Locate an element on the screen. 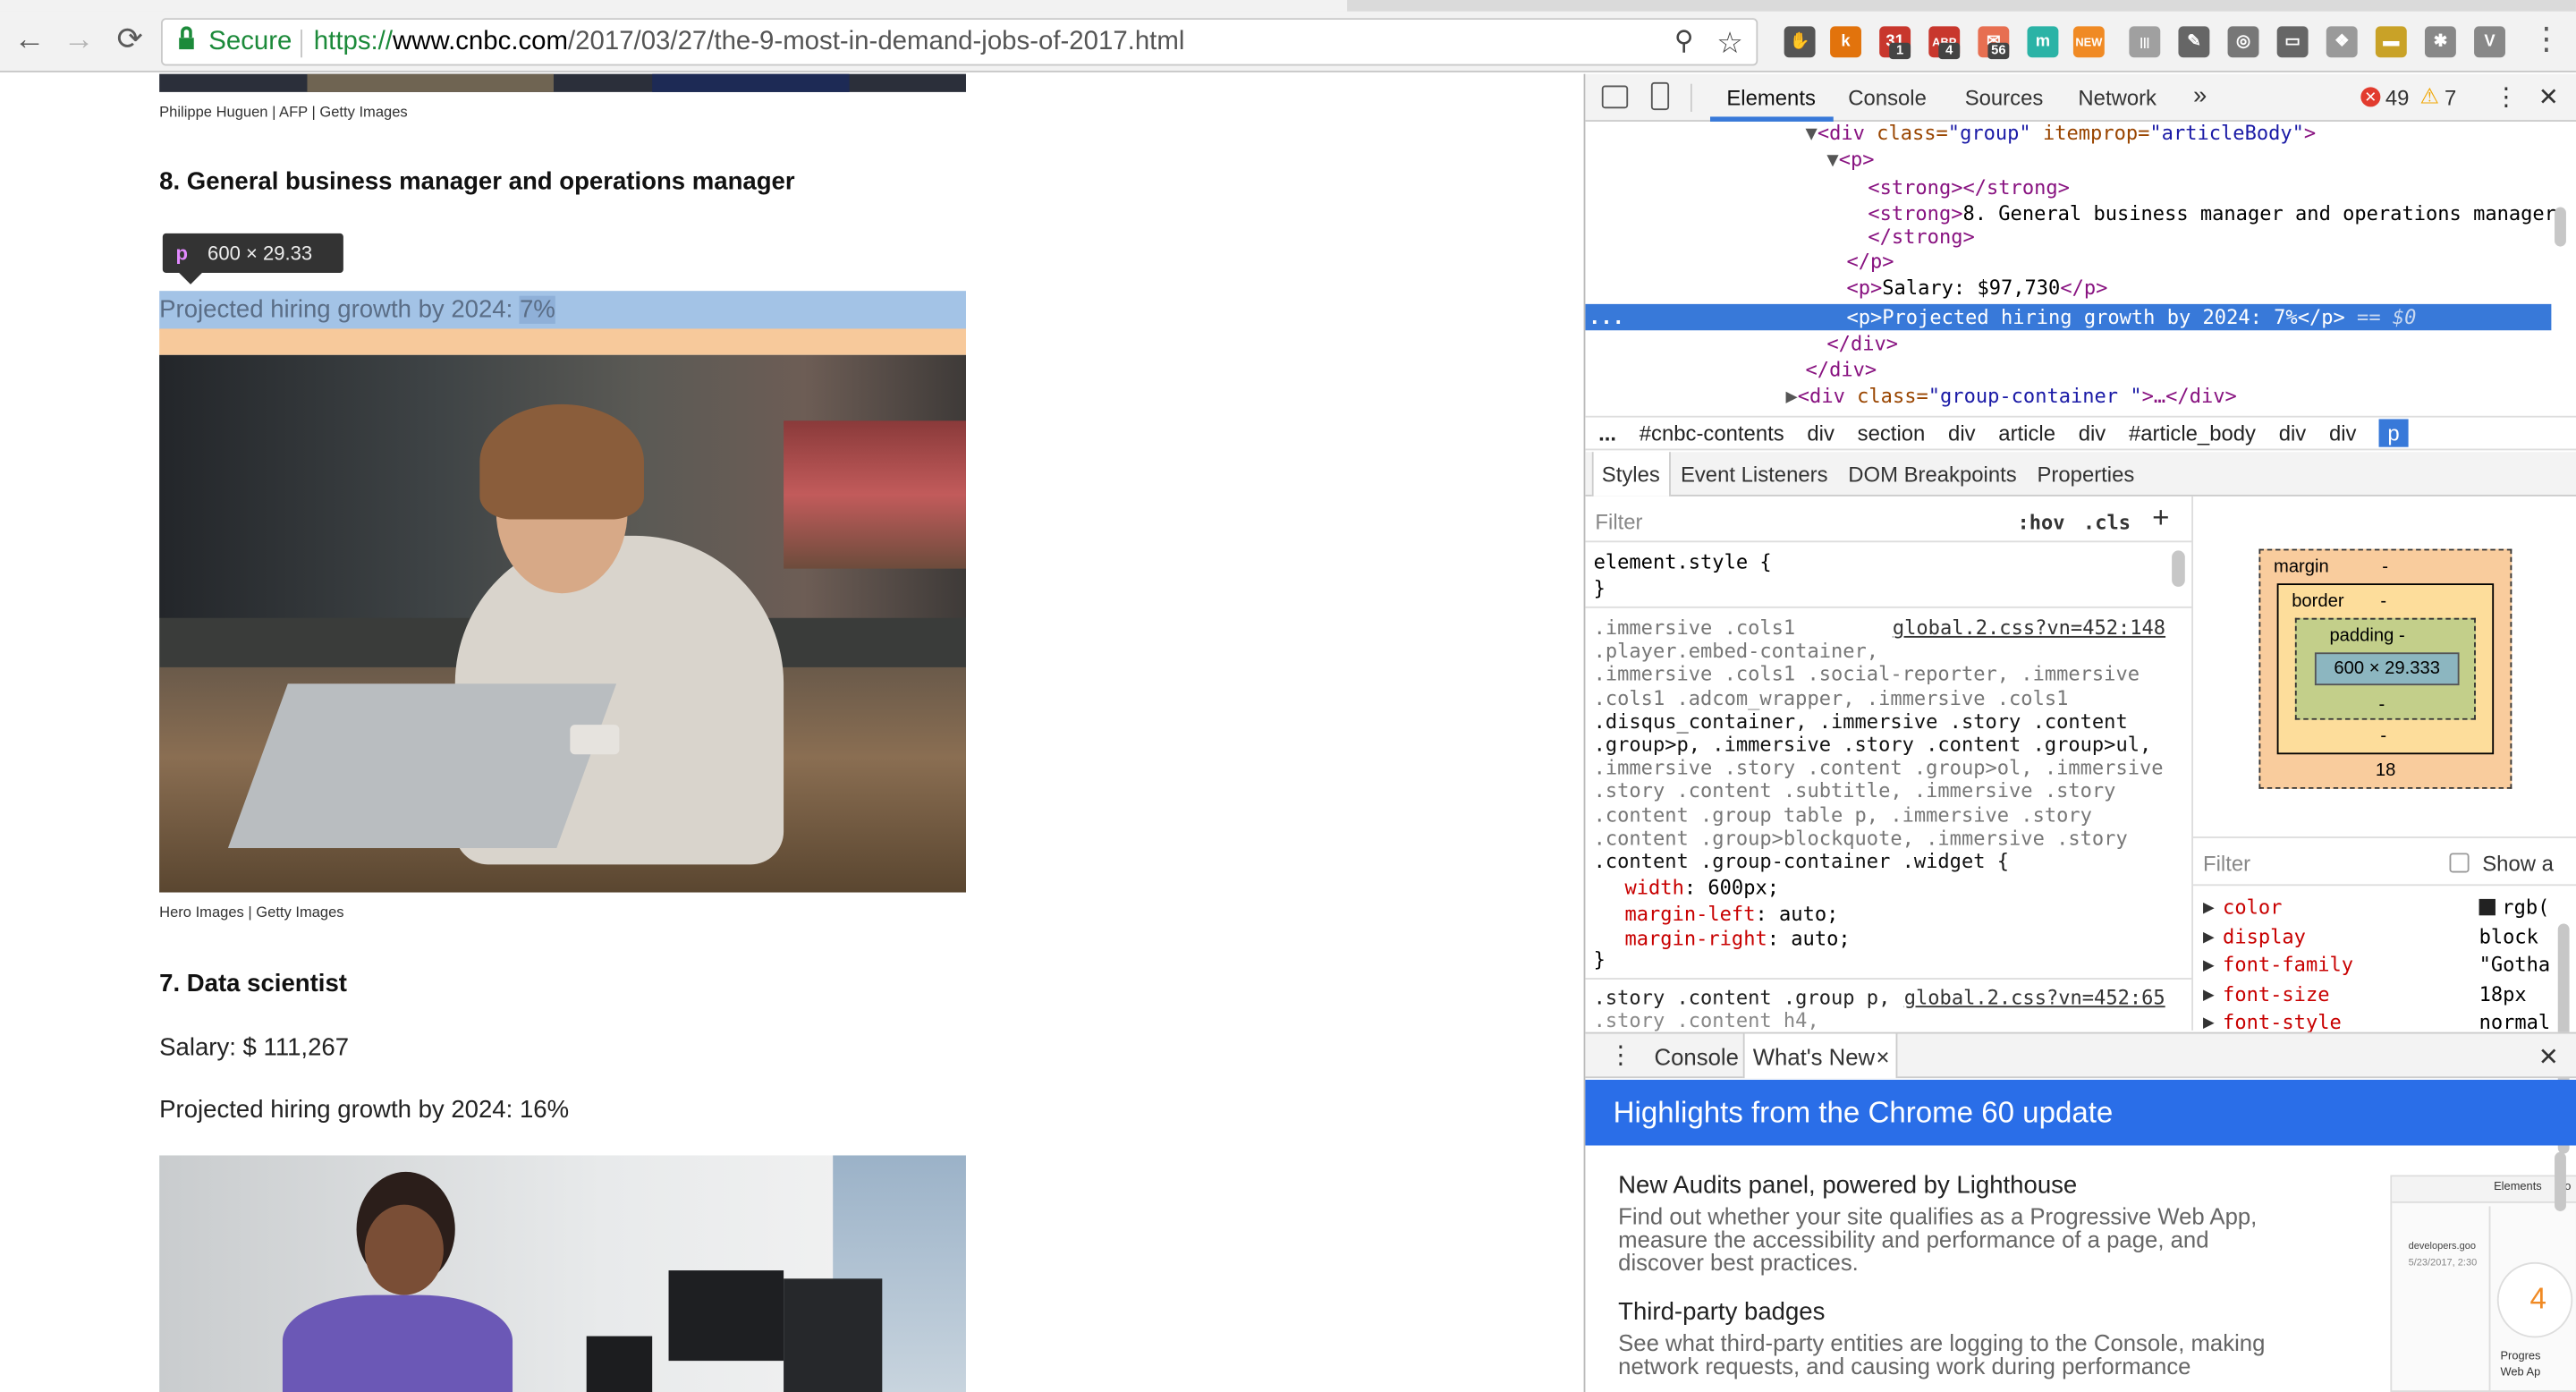  dom-scrollbar is located at coordinates (2560, 227).